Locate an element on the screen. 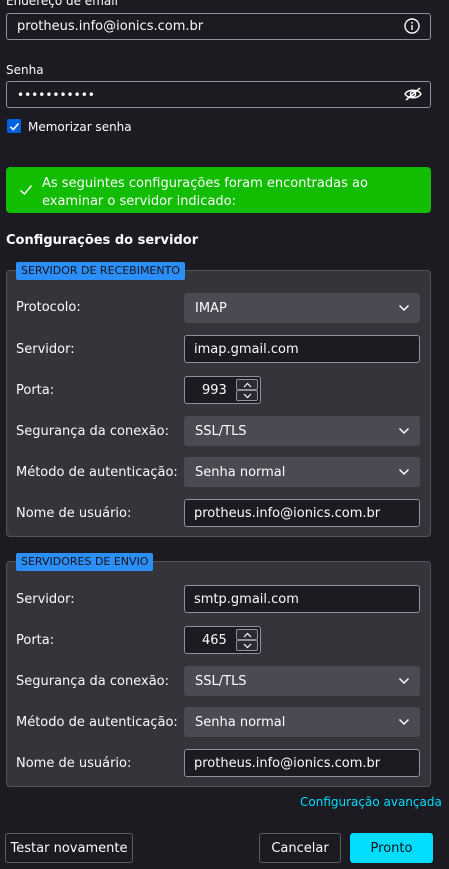 This screenshot has height=869, width=449. outgoing-port-up-button is located at coordinates (247, 634).